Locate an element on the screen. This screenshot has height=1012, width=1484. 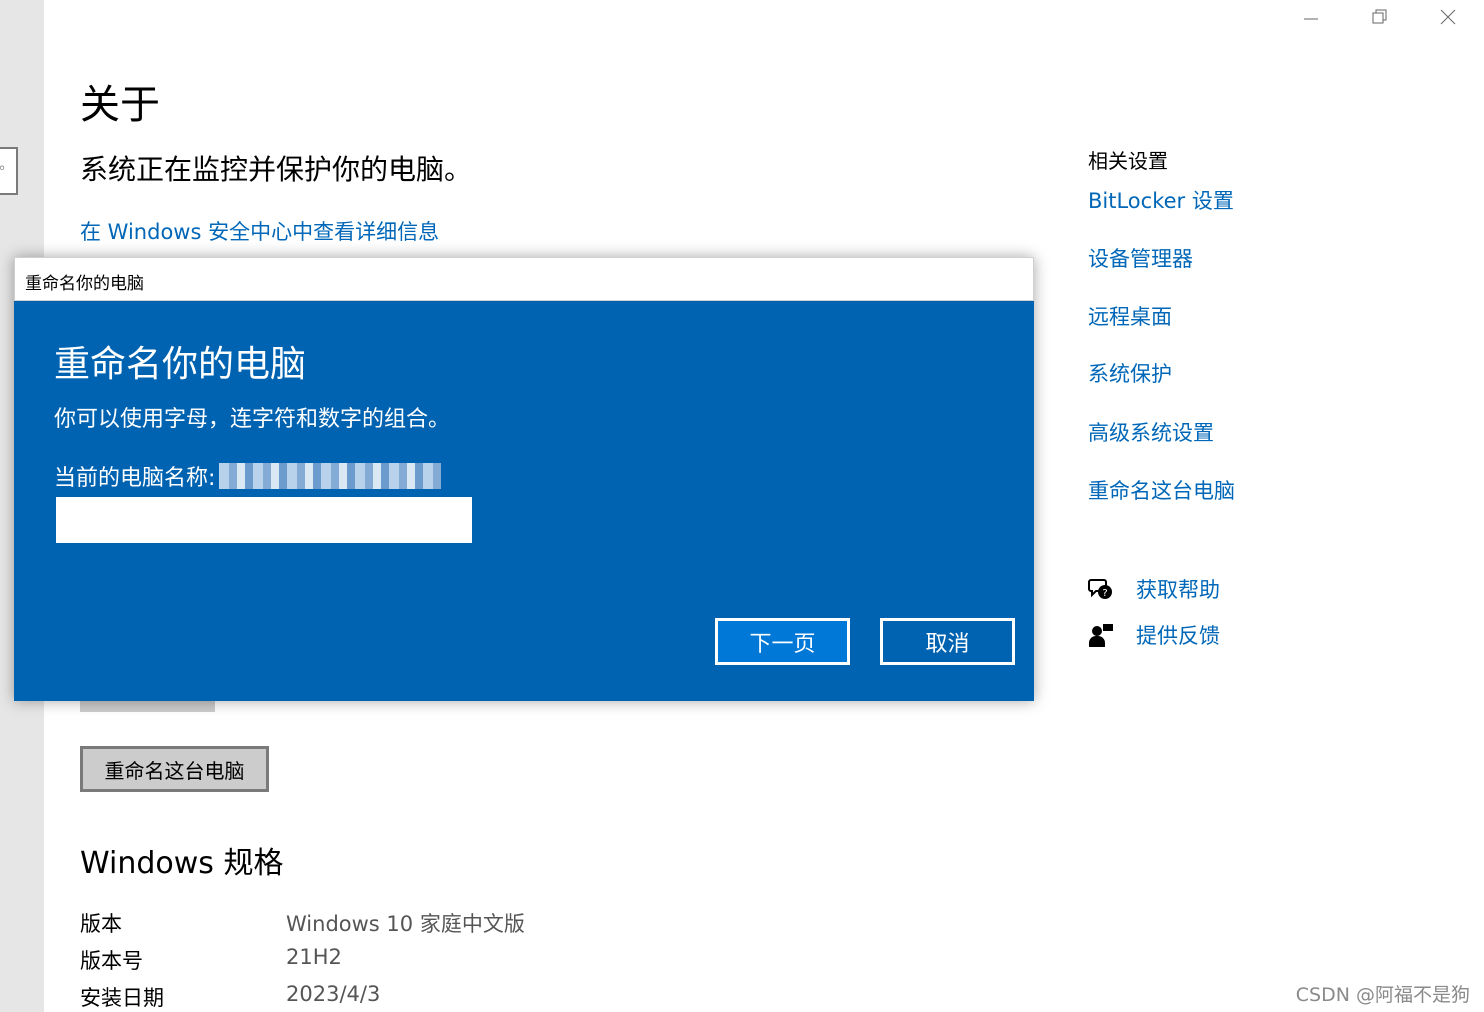
restore-button is located at coordinates (1379, 17).